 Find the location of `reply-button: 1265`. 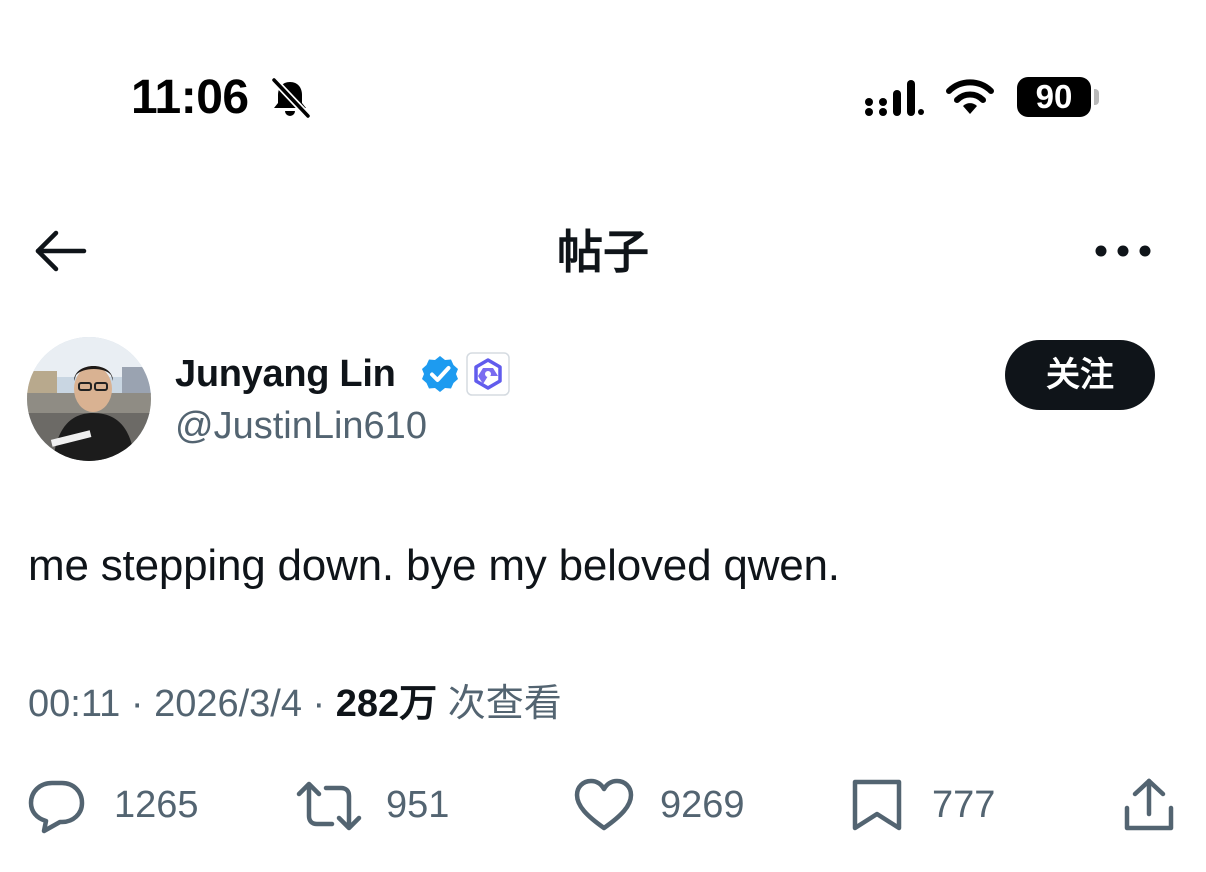

reply-button: 1265 is located at coordinates (121, 806).